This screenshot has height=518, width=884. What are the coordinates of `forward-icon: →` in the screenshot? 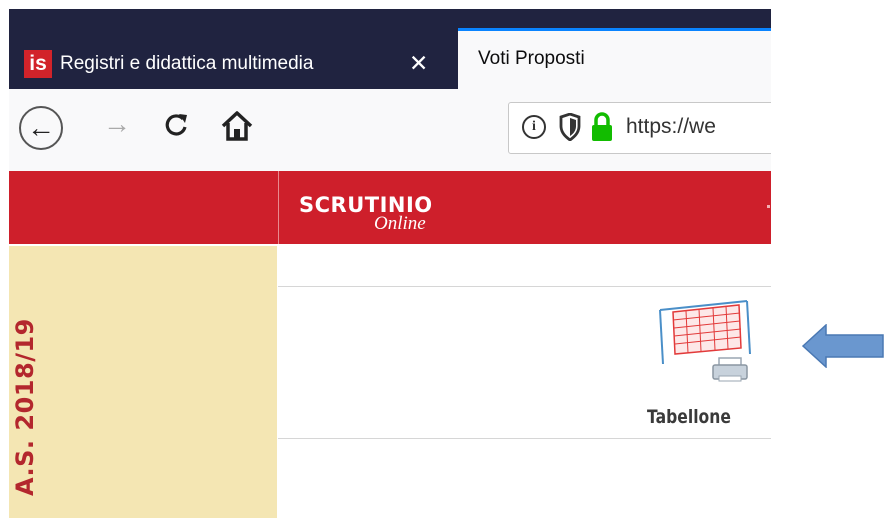 It's located at (117, 124).